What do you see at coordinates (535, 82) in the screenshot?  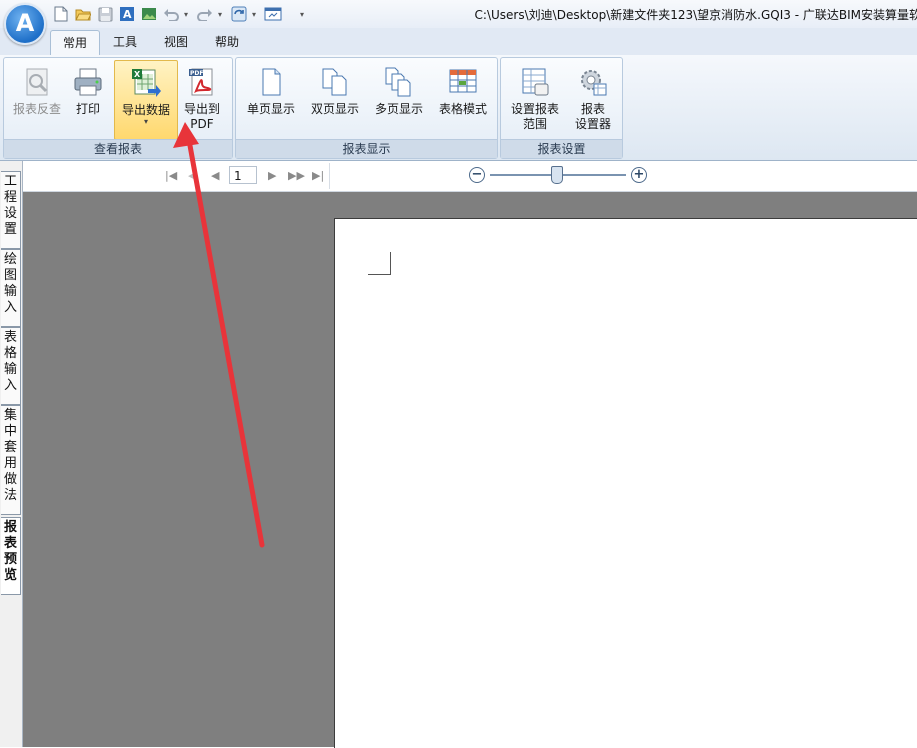 I see `report-range-icon` at bounding box center [535, 82].